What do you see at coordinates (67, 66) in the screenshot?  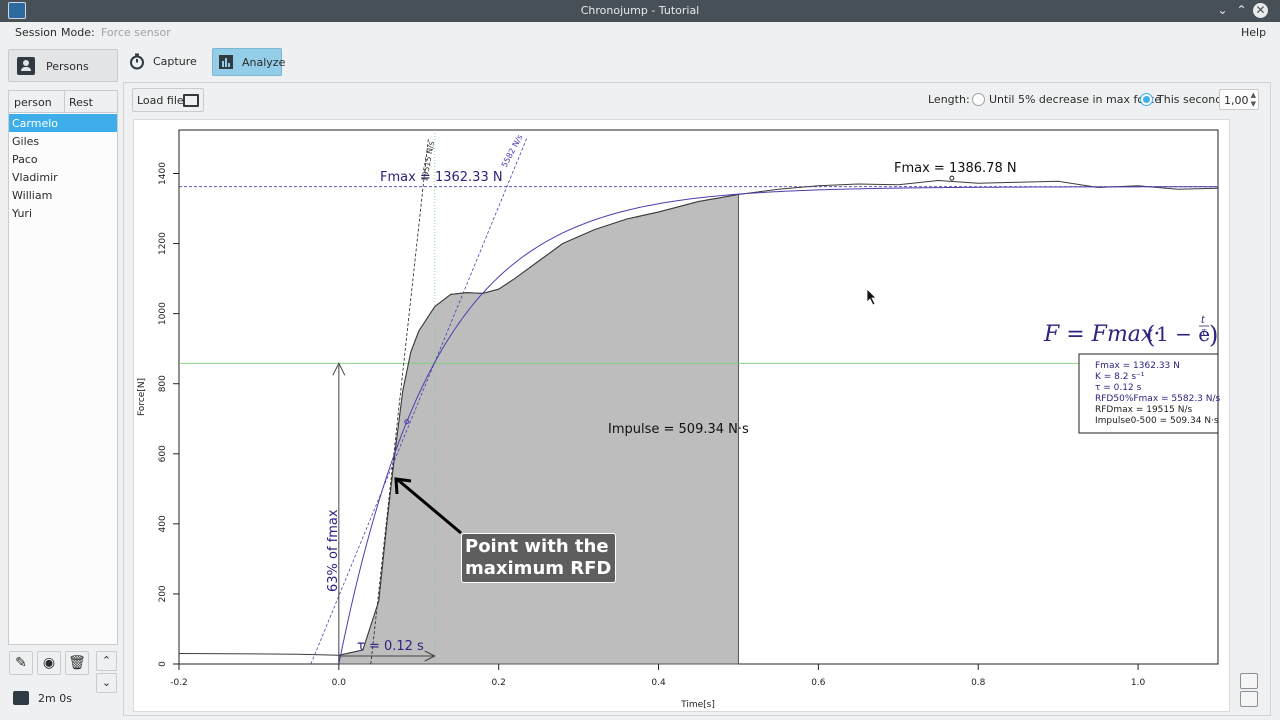 I see `persons-label: Persons` at bounding box center [67, 66].